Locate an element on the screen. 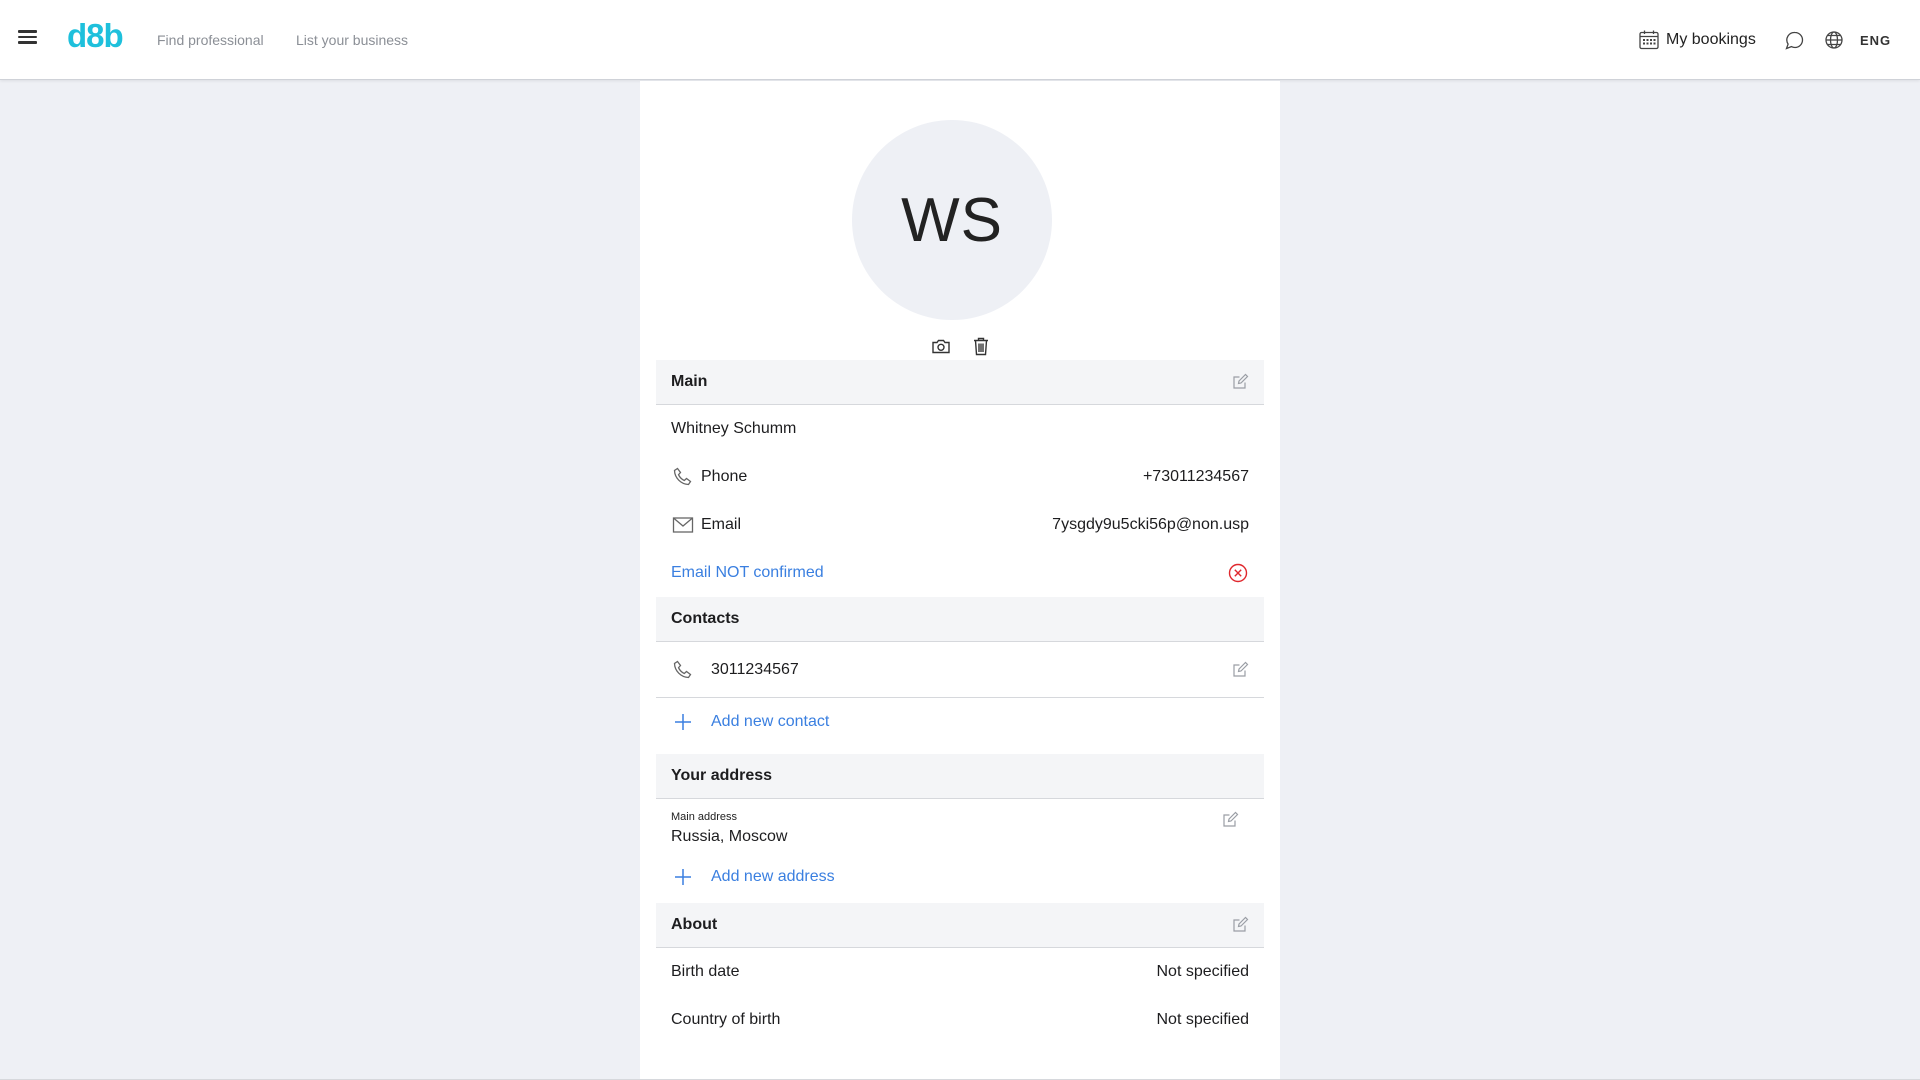 The width and height of the screenshot is (1920, 1080). my-bookings-label: My bookings is located at coordinates (1711, 39).